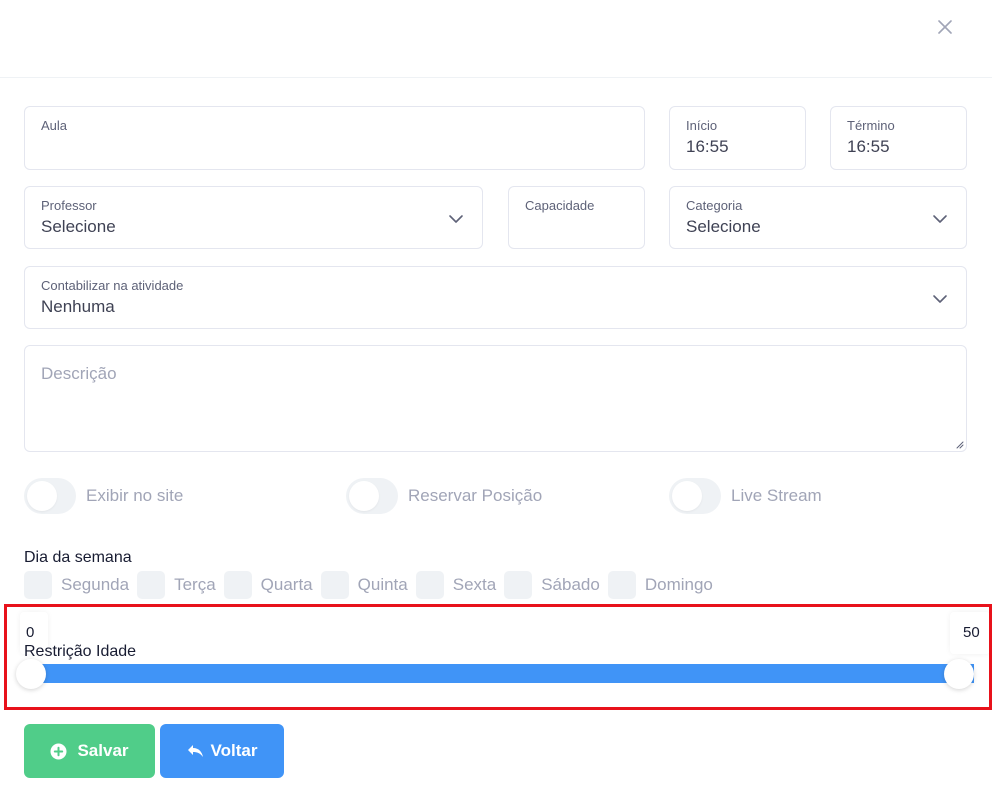 This screenshot has width=992, height=792. What do you see at coordinates (495, 398) in the screenshot?
I see `descricao-textarea: Descrição` at bounding box center [495, 398].